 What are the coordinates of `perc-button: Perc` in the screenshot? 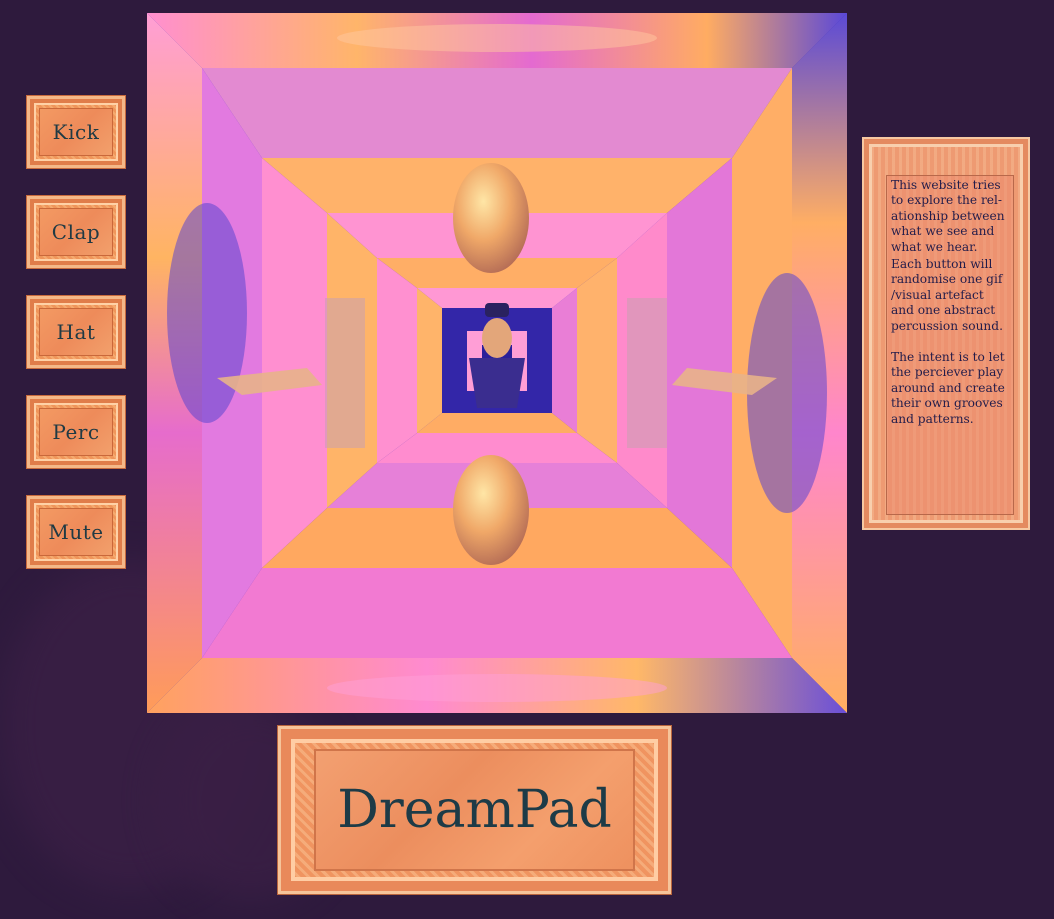 It's located at (76, 432).